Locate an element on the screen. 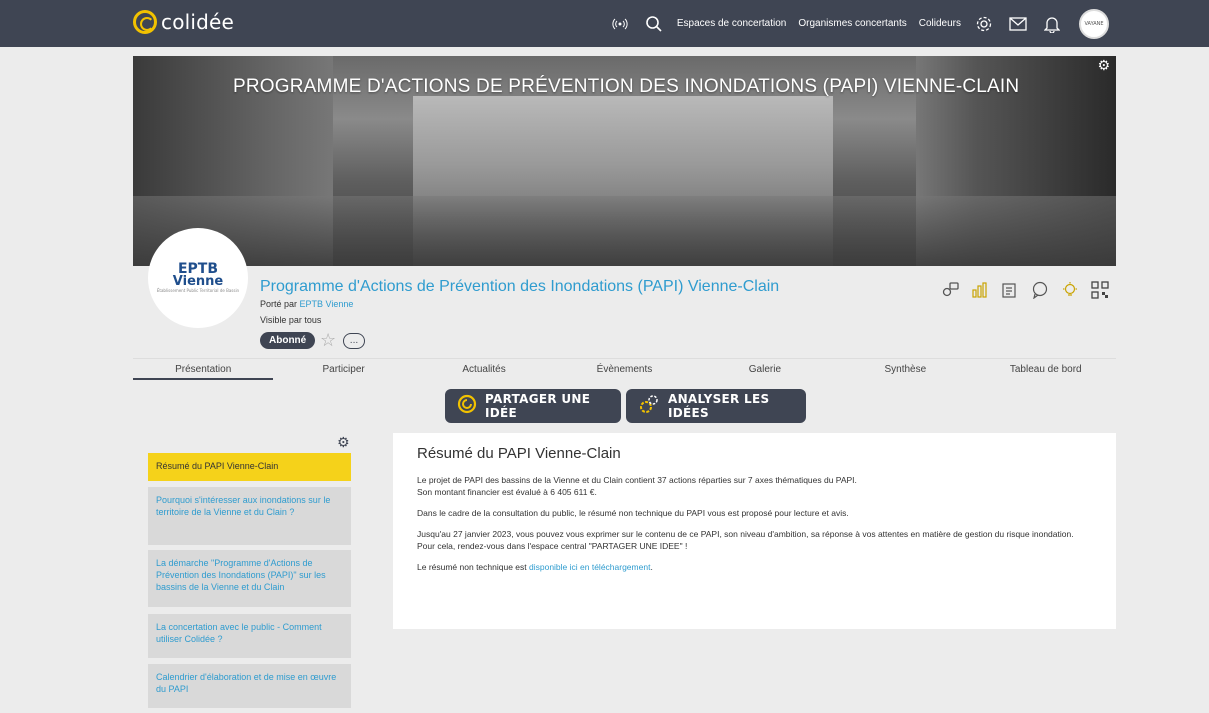 The width and height of the screenshot is (1209, 713). community-ideas-icon is located at coordinates (950, 290).